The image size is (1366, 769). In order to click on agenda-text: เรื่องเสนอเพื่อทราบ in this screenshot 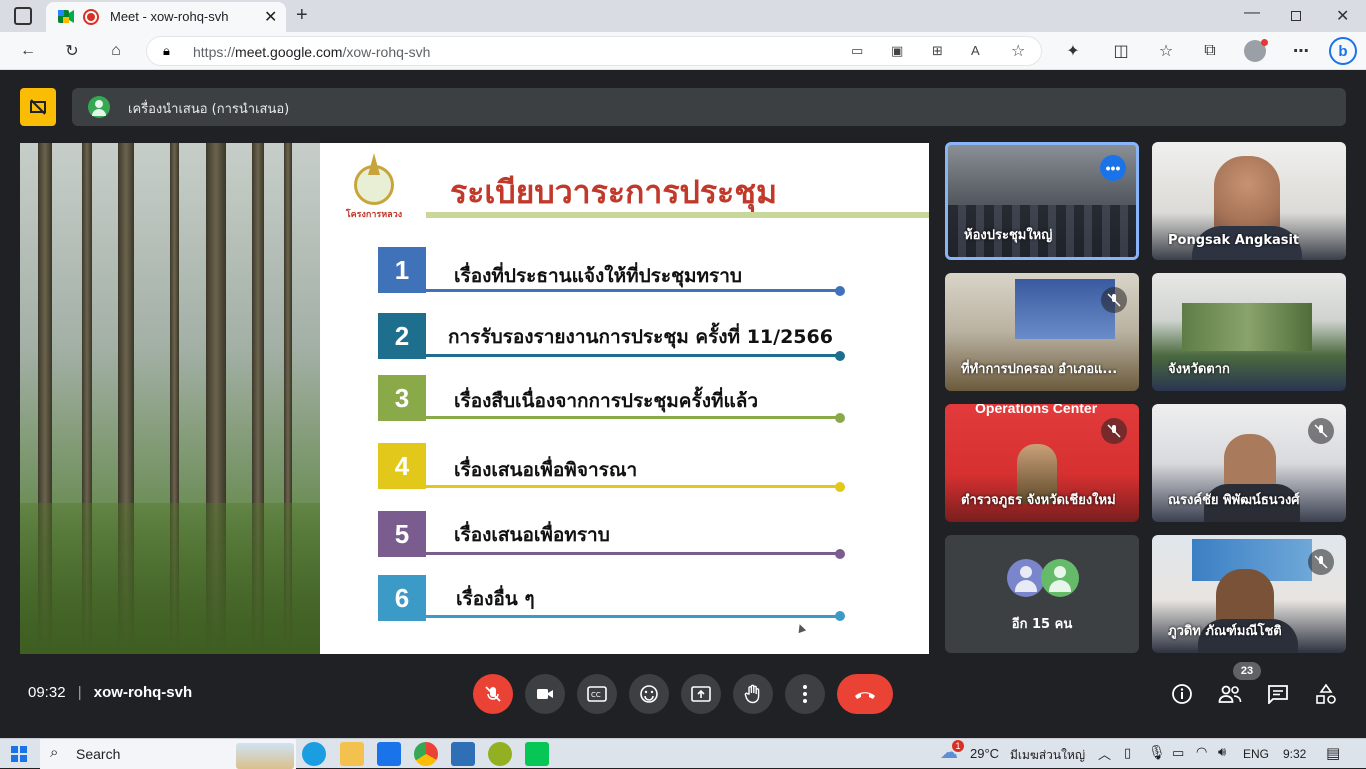, I will do `click(532, 535)`.